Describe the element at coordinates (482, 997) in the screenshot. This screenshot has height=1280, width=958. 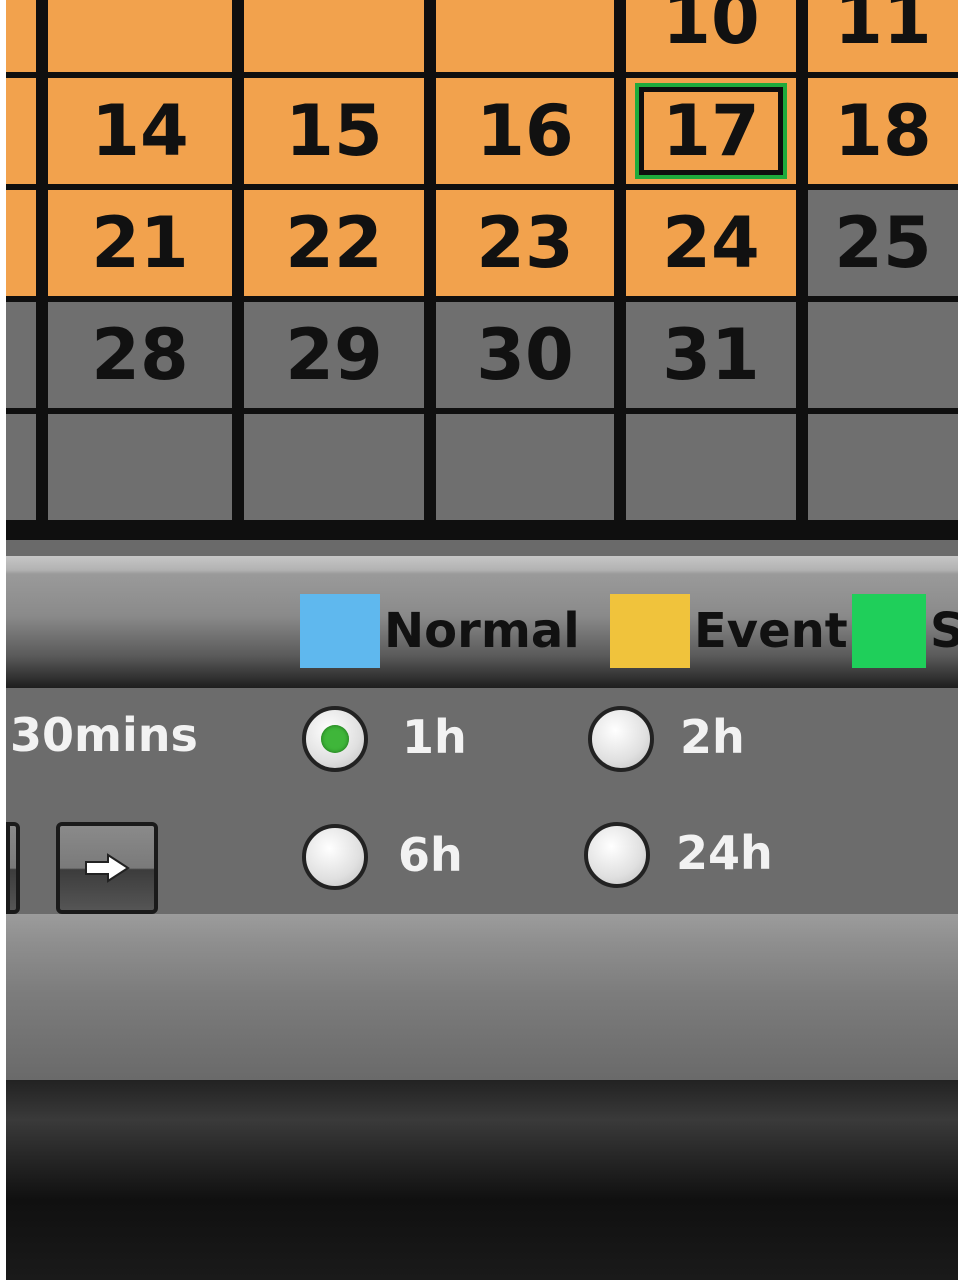
I see `panel-footer` at that location.